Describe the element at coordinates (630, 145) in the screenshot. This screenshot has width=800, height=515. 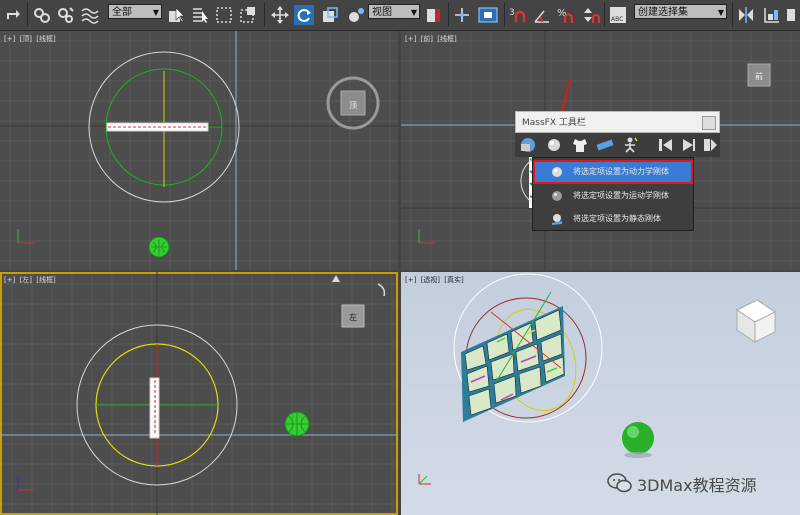
I see `ragdoll-icon` at that location.